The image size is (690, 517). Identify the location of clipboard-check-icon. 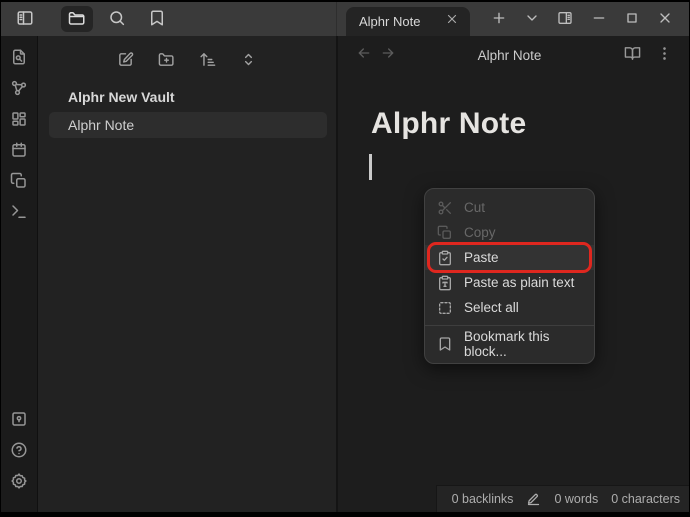
(445, 258).